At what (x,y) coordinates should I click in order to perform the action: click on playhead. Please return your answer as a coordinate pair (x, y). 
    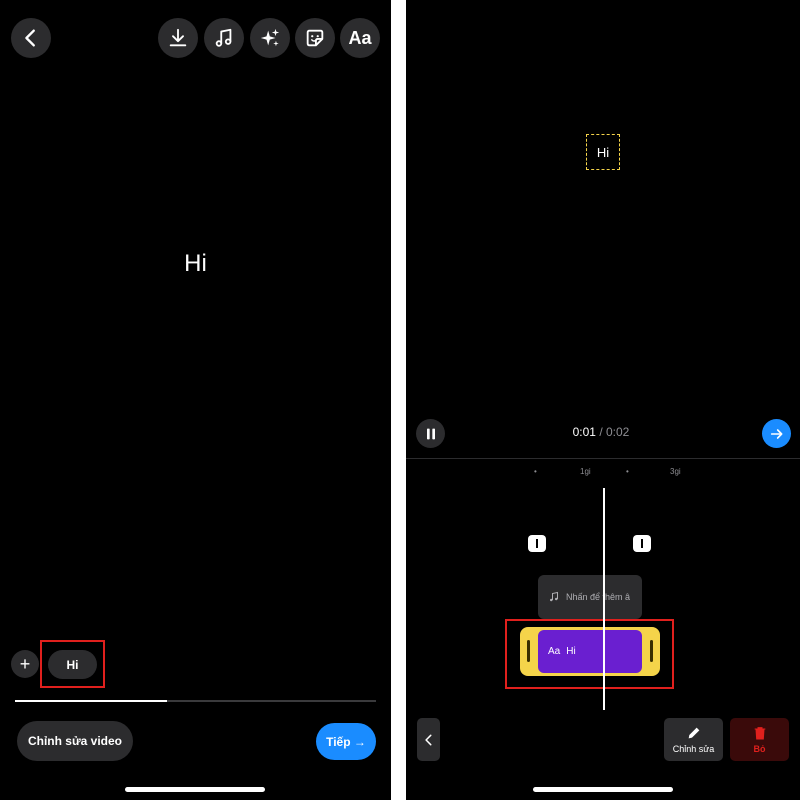
    Looking at the image, I should click on (604, 599).